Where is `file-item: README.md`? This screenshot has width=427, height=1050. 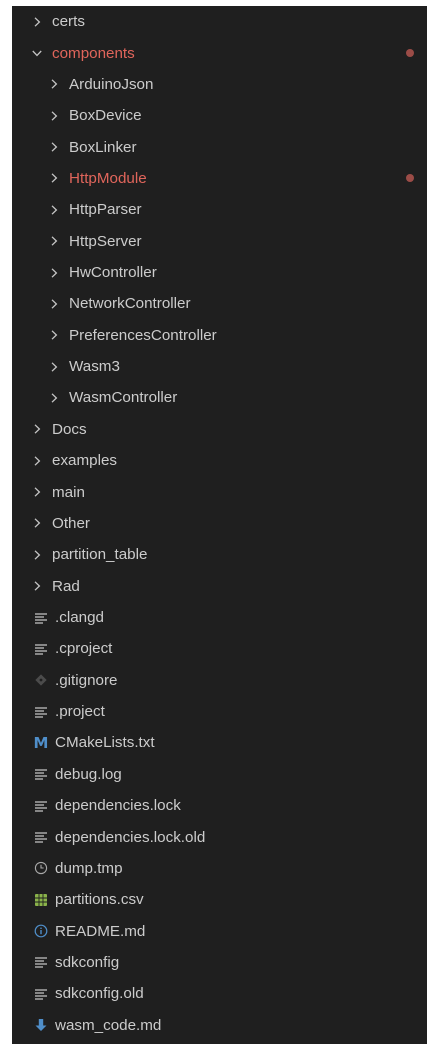
file-item: README.md is located at coordinates (219, 930).